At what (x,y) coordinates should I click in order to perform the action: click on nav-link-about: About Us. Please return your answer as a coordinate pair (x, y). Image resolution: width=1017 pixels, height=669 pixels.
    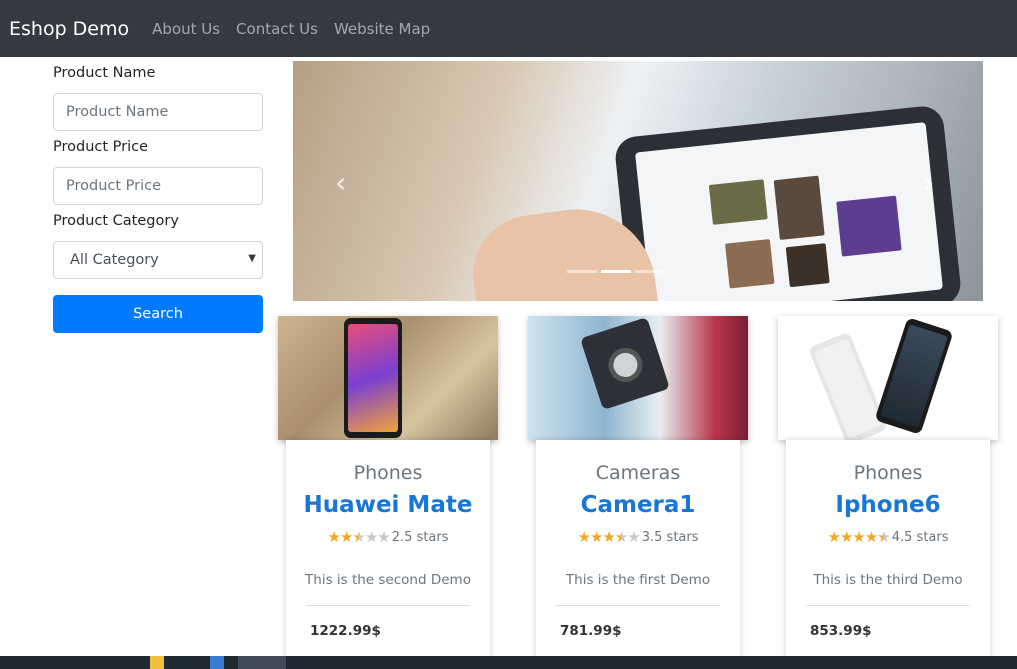
    Looking at the image, I should click on (186, 29).